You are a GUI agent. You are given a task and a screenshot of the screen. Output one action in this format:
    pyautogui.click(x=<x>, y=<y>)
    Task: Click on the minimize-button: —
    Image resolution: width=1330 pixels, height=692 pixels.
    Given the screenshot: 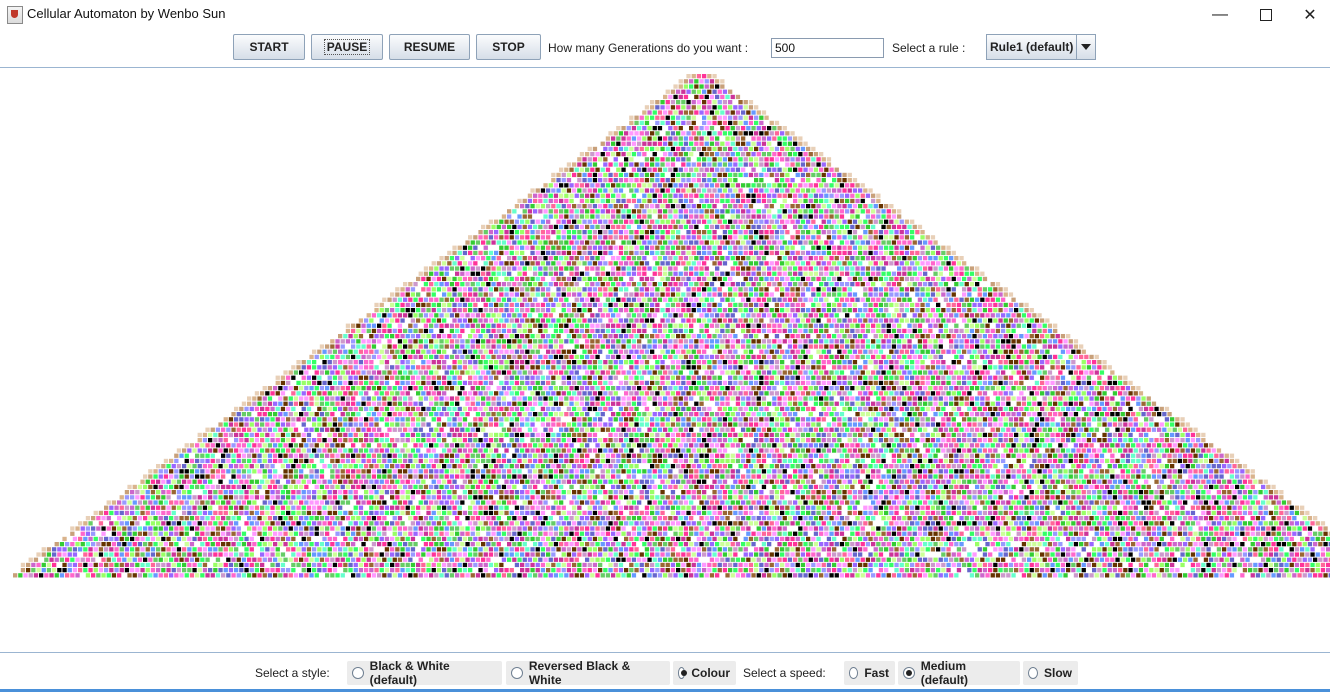 What is the action you would take?
    pyautogui.click(x=1220, y=15)
    